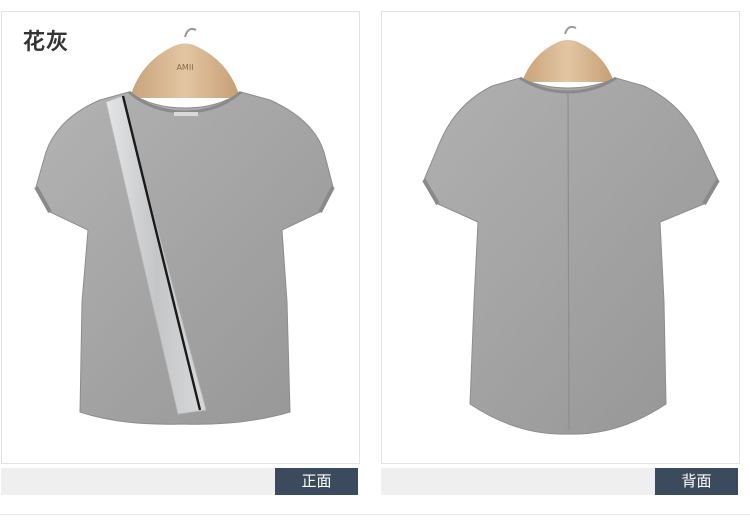 This screenshot has height=528, width=750. I want to click on front-caption-tag: 正面, so click(316, 481).